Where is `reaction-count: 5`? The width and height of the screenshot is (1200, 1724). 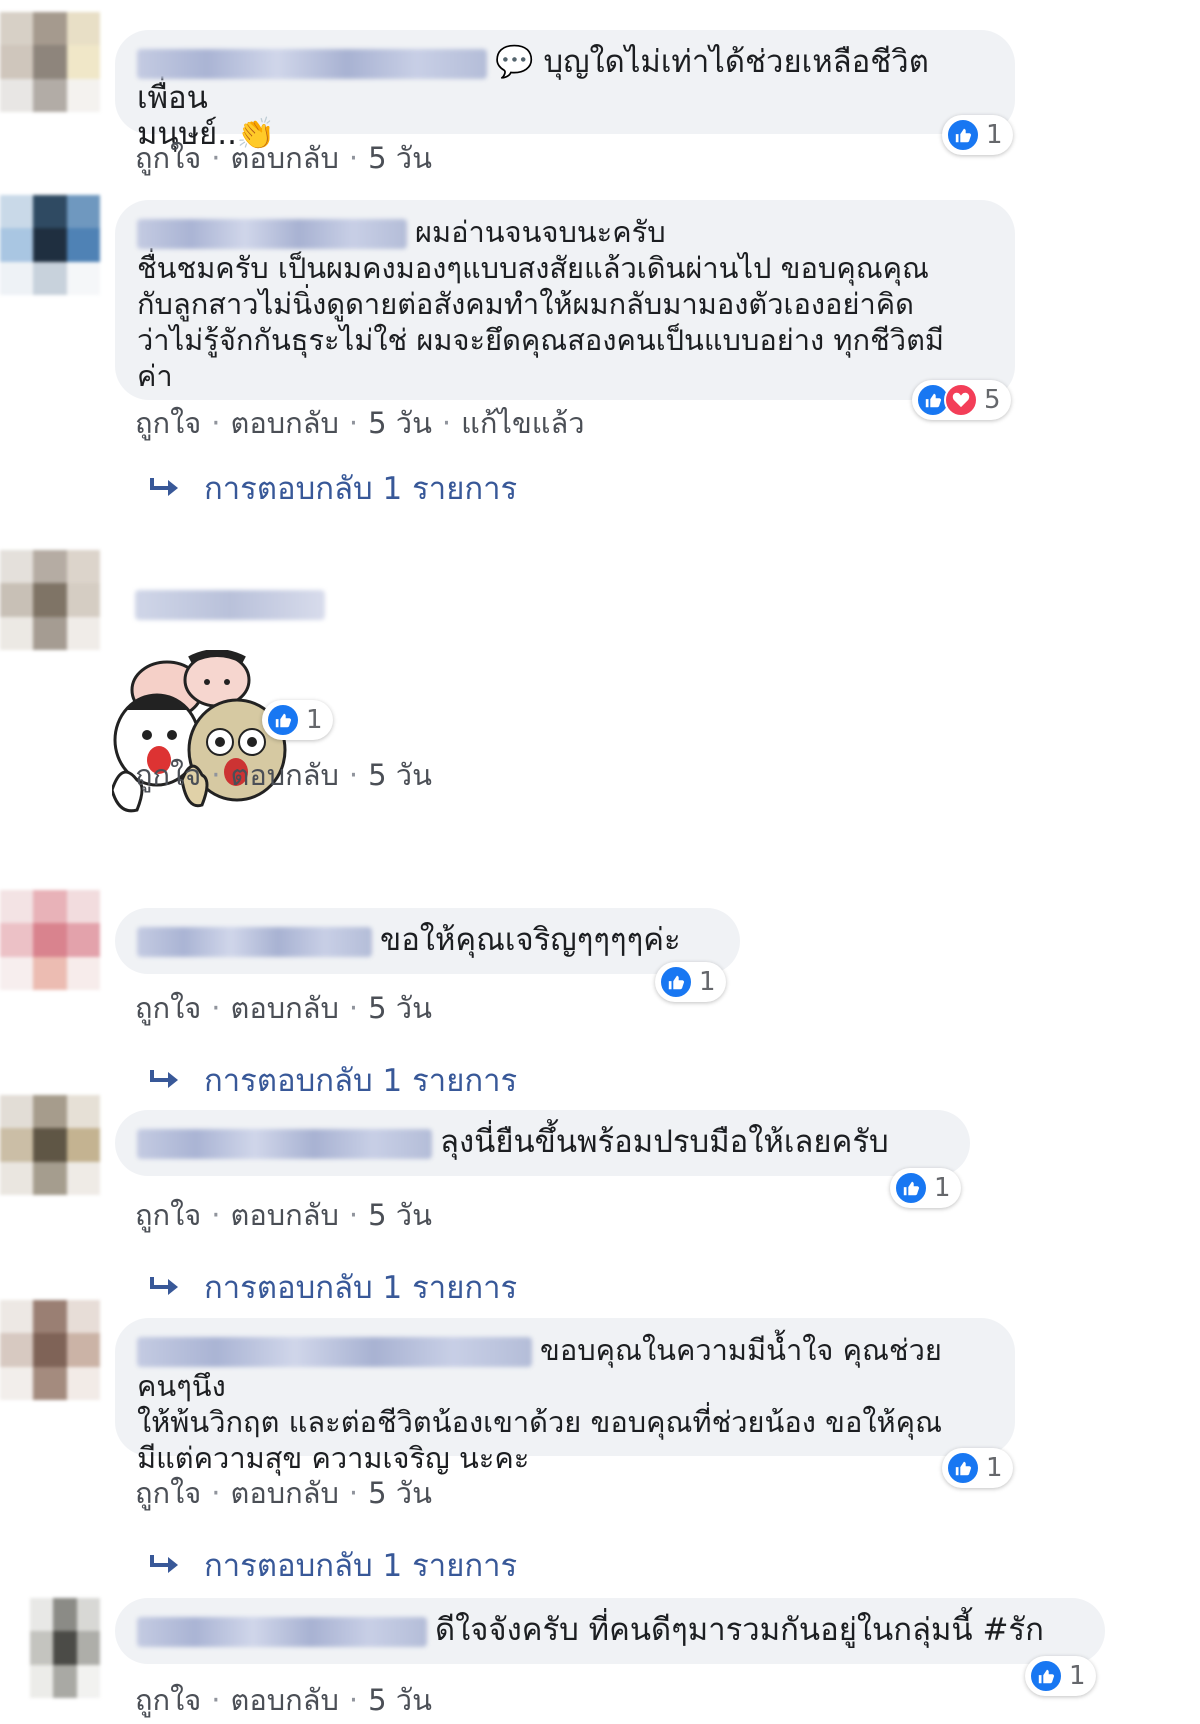 reaction-count: 5 is located at coordinates (961, 400).